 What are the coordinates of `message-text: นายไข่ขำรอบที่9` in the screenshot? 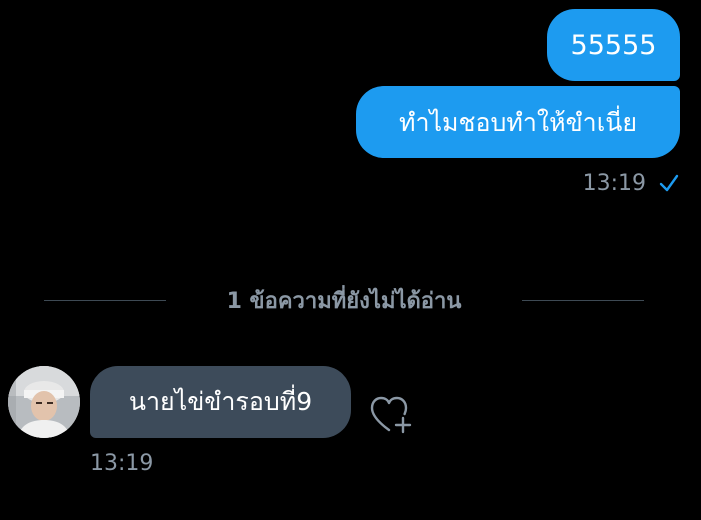 It's located at (220, 401).